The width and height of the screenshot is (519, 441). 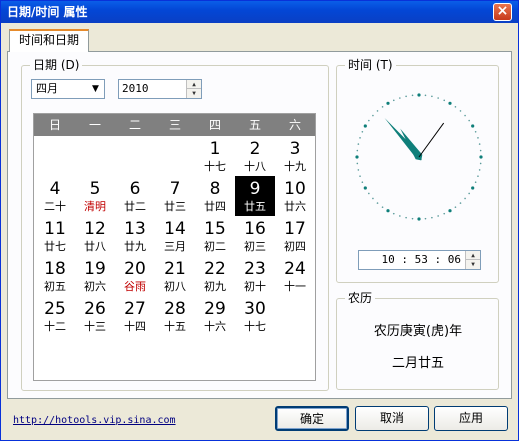 I want to click on calendar-day: 23 初十, so click(x=255, y=276).